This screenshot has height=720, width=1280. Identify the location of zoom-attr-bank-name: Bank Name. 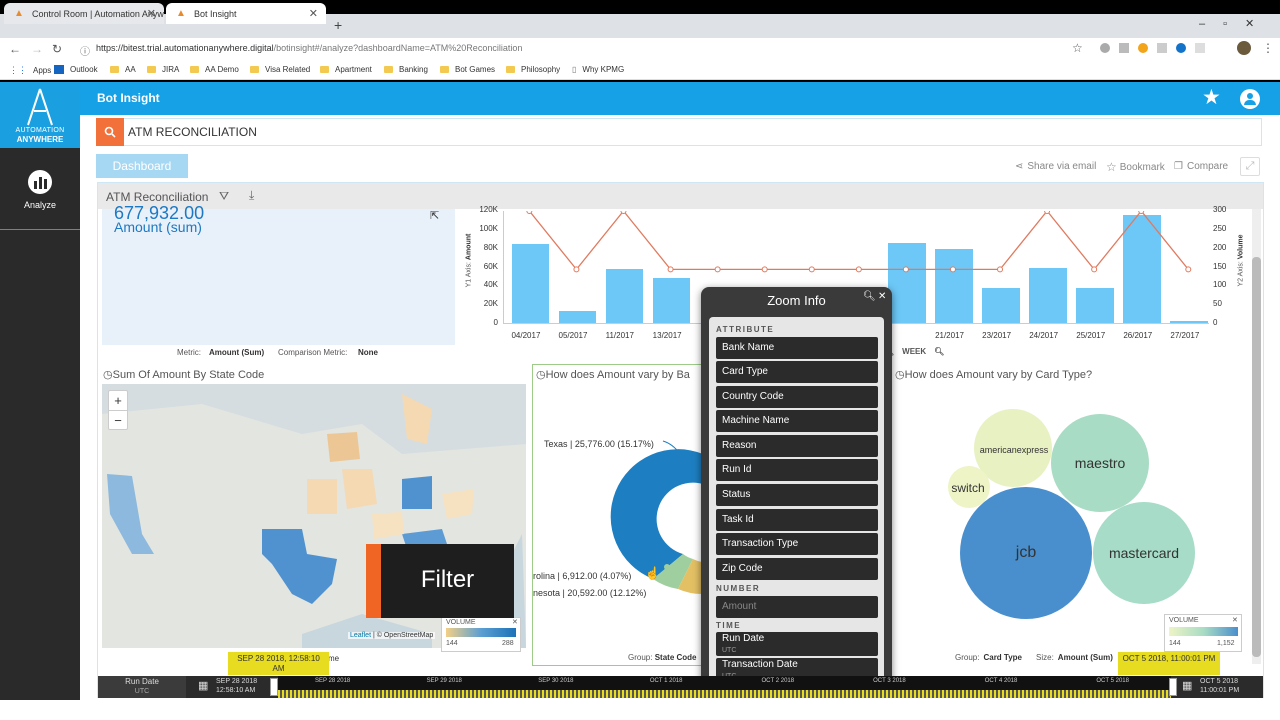
(797, 348).